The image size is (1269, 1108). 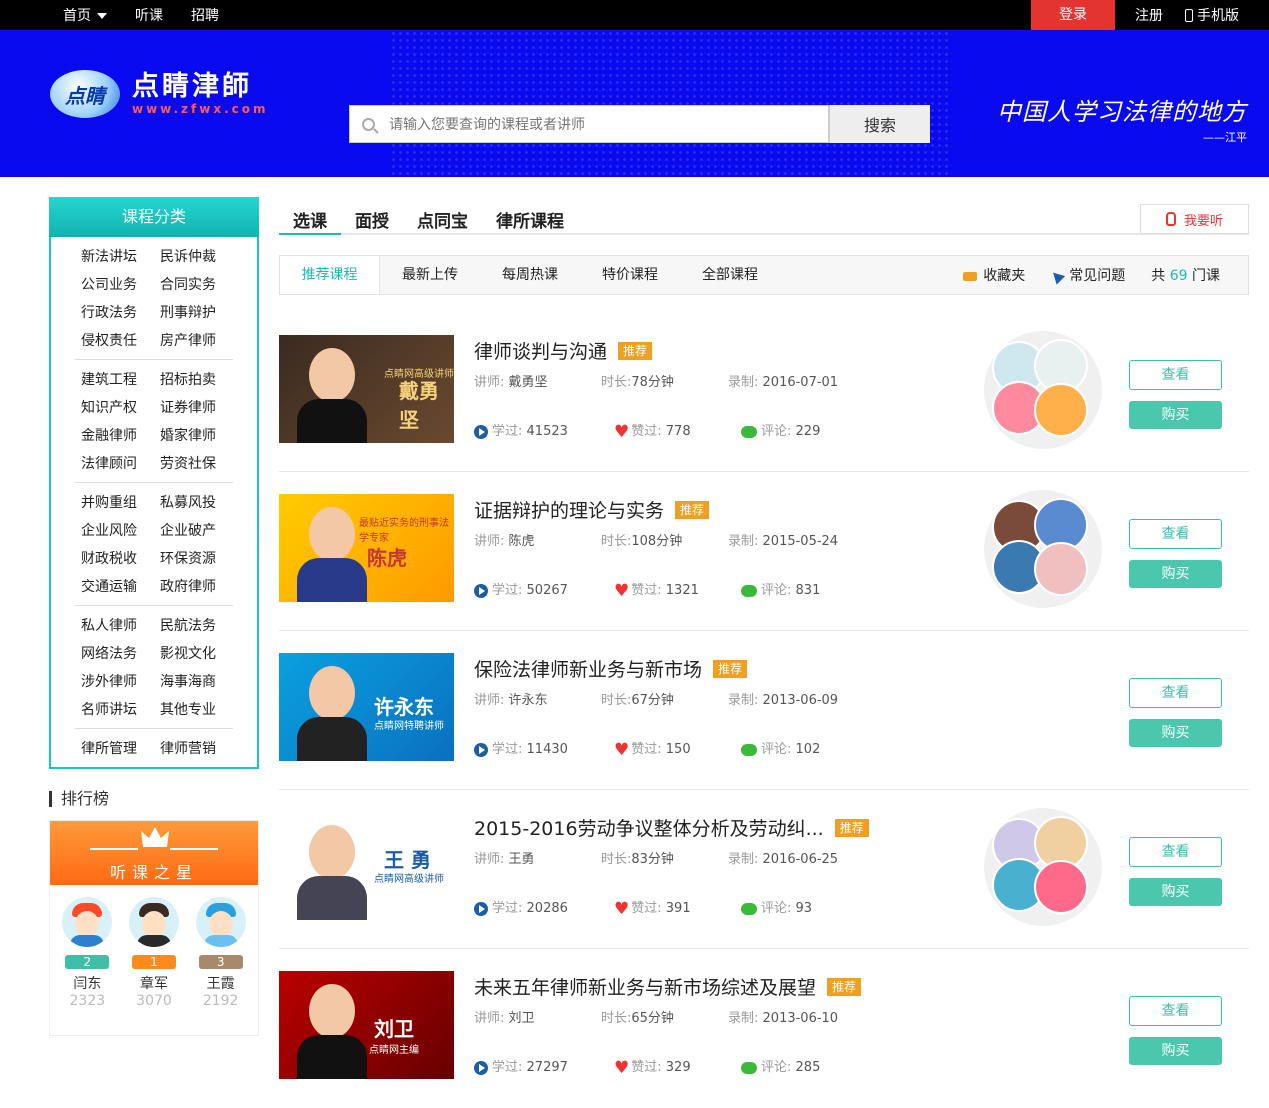 What do you see at coordinates (149, 15) in the screenshot?
I see `nav-listen: 听课` at bounding box center [149, 15].